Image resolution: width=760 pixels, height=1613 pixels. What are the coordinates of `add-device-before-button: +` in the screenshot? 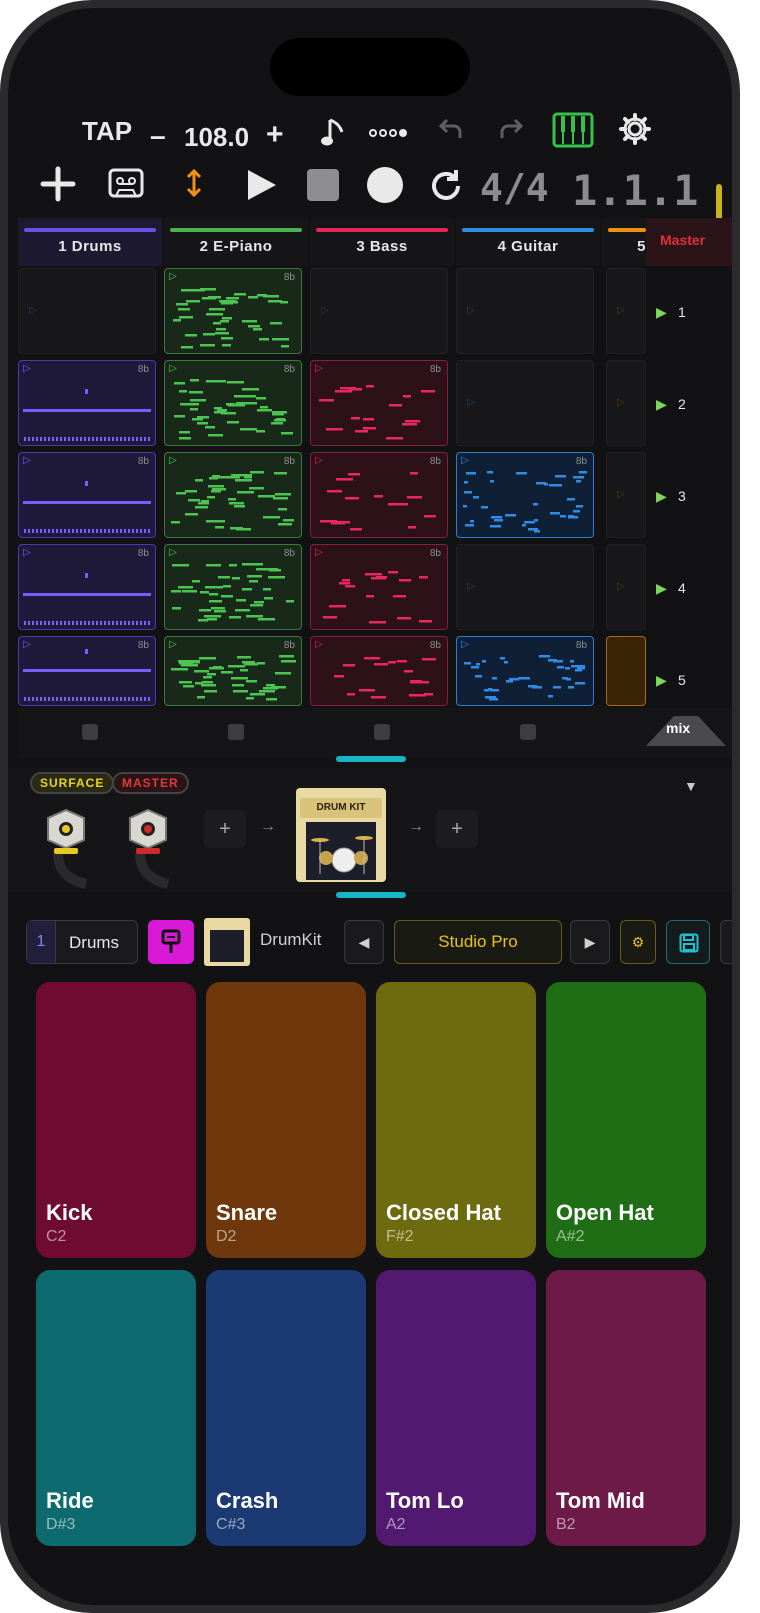 It's located at (225, 829).